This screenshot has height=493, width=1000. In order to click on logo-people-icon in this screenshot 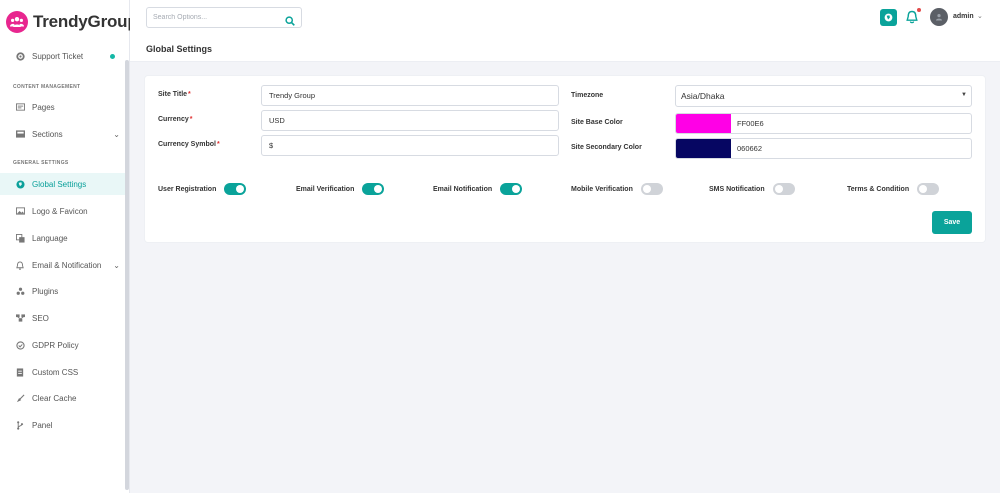, I will do `click(17, 22)`.